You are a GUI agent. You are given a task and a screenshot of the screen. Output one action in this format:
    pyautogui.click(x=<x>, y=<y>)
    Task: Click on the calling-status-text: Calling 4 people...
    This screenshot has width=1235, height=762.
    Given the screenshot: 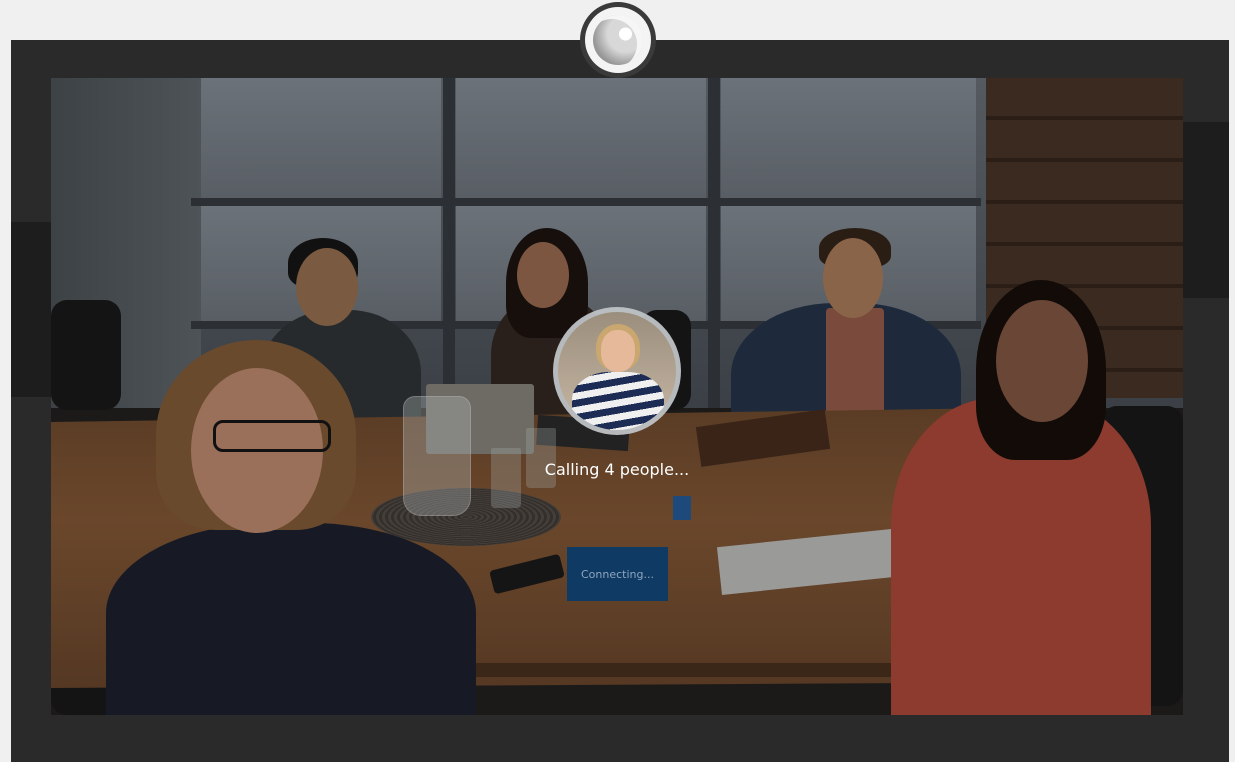 What is the action you would take?
    pyautogui.click(x=617, y=469)
    